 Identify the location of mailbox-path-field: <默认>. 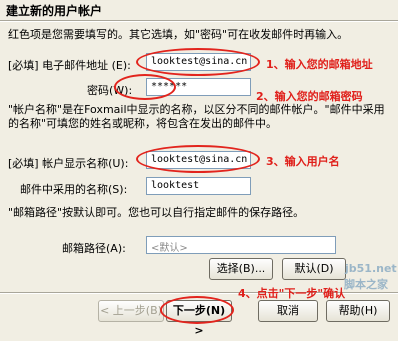
(241, 245).